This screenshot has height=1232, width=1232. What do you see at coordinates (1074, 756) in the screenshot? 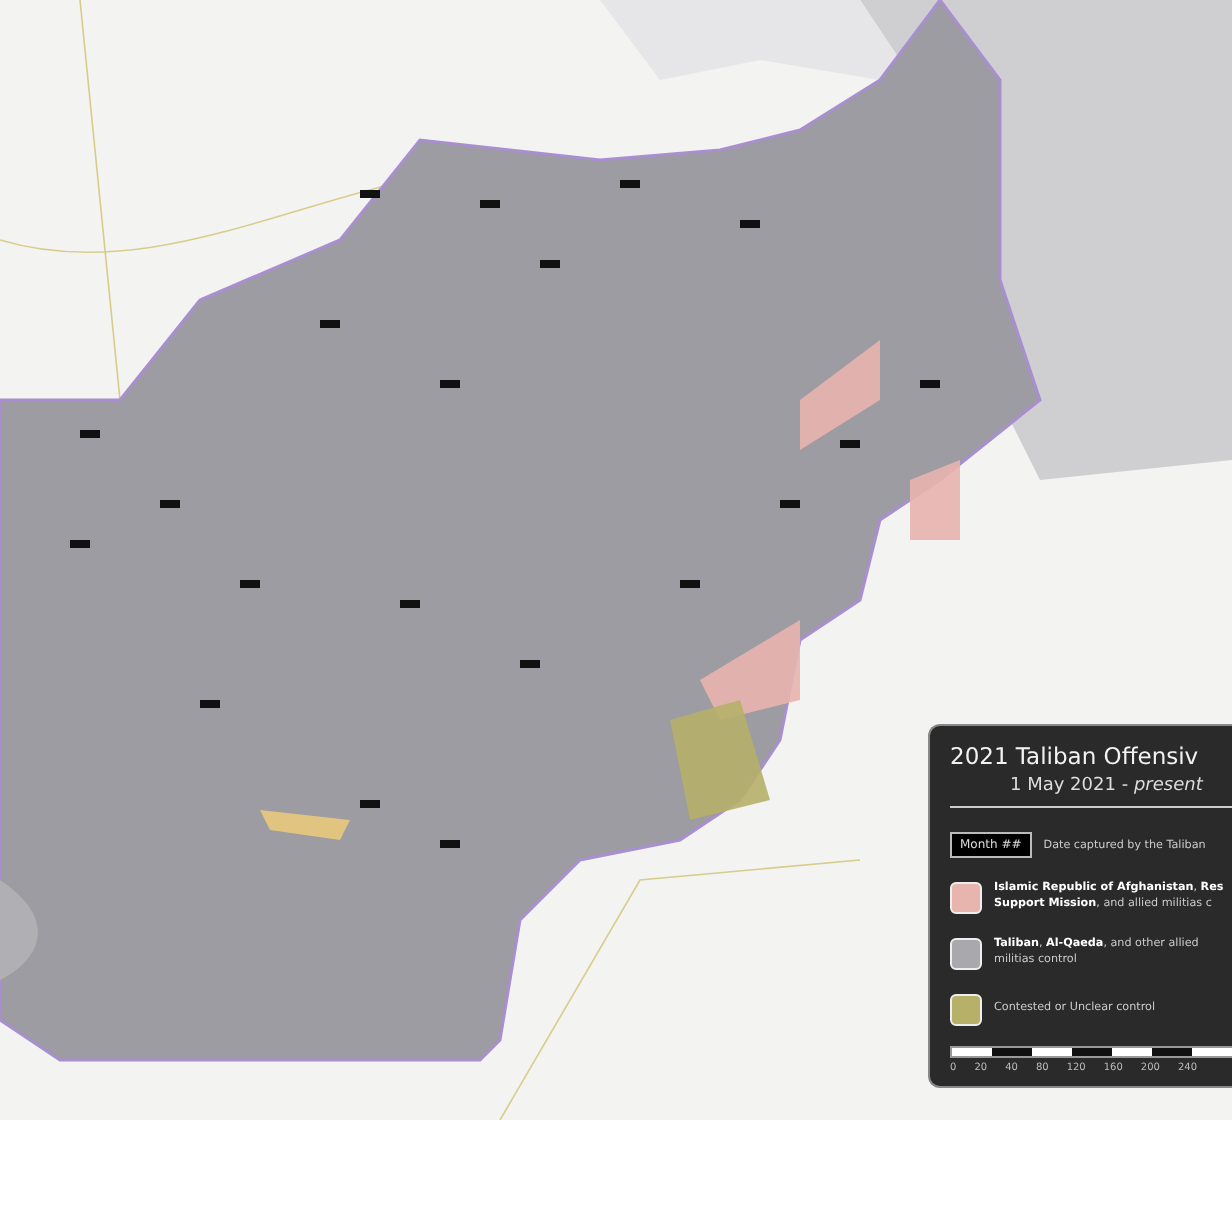
I see `legend-title: 2021 Taliban Offensiv` at bounding box center [1074, 756].